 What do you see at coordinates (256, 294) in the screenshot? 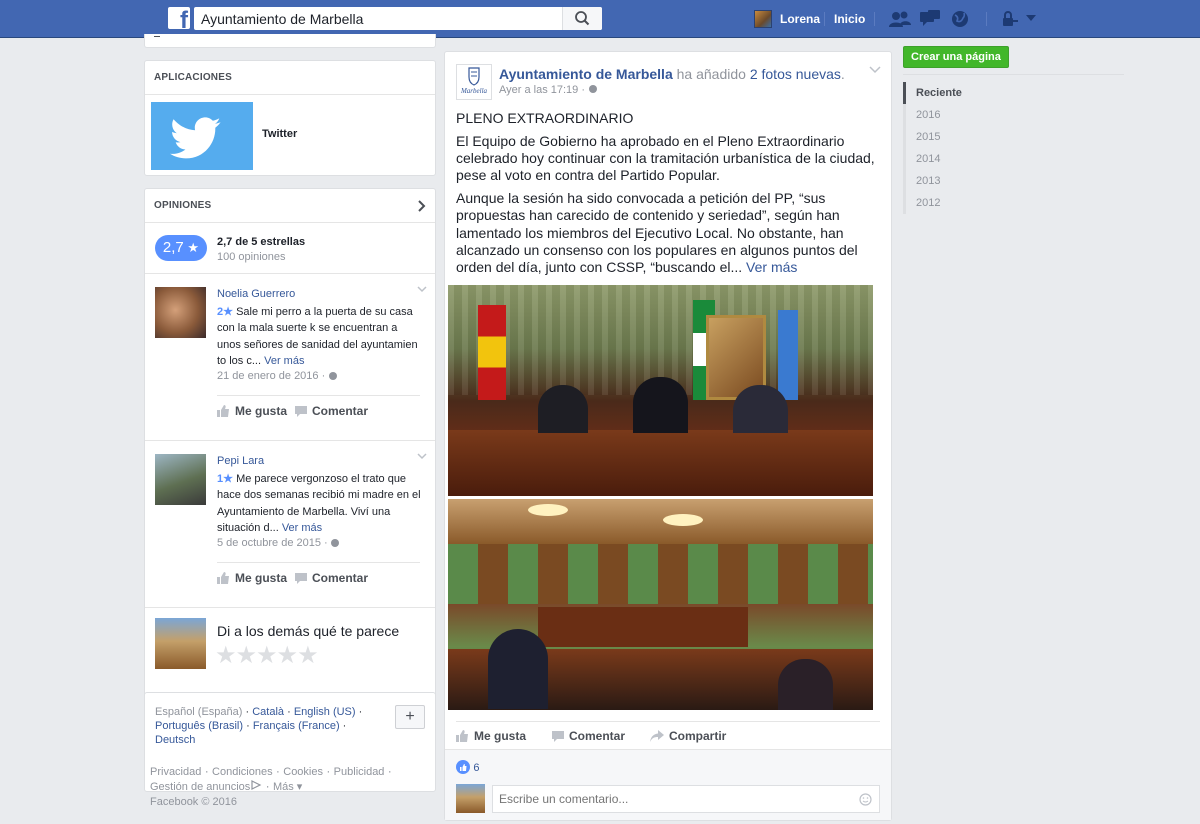
I see `reviewer-name: Noelia Guerrero` at bounding box center [256, 294].